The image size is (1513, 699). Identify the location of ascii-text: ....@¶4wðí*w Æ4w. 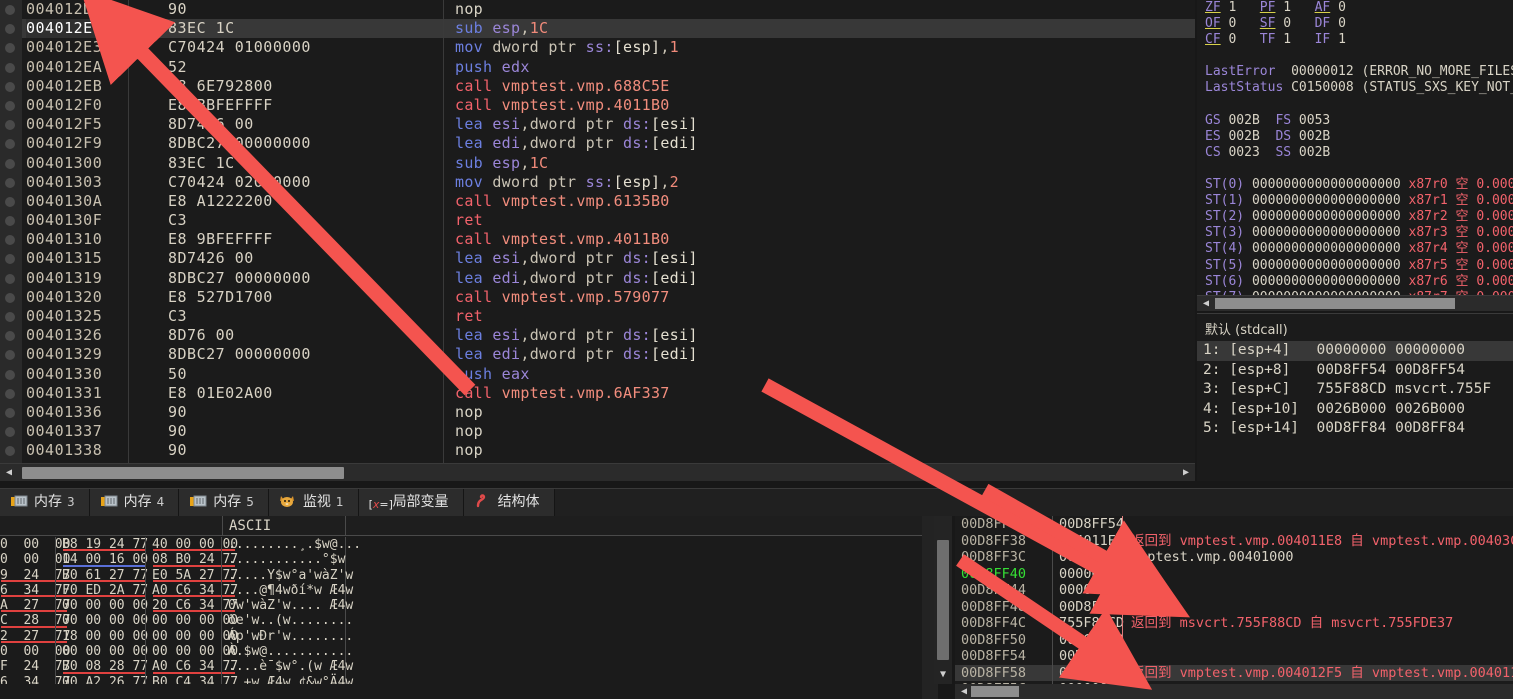
(290, 590).